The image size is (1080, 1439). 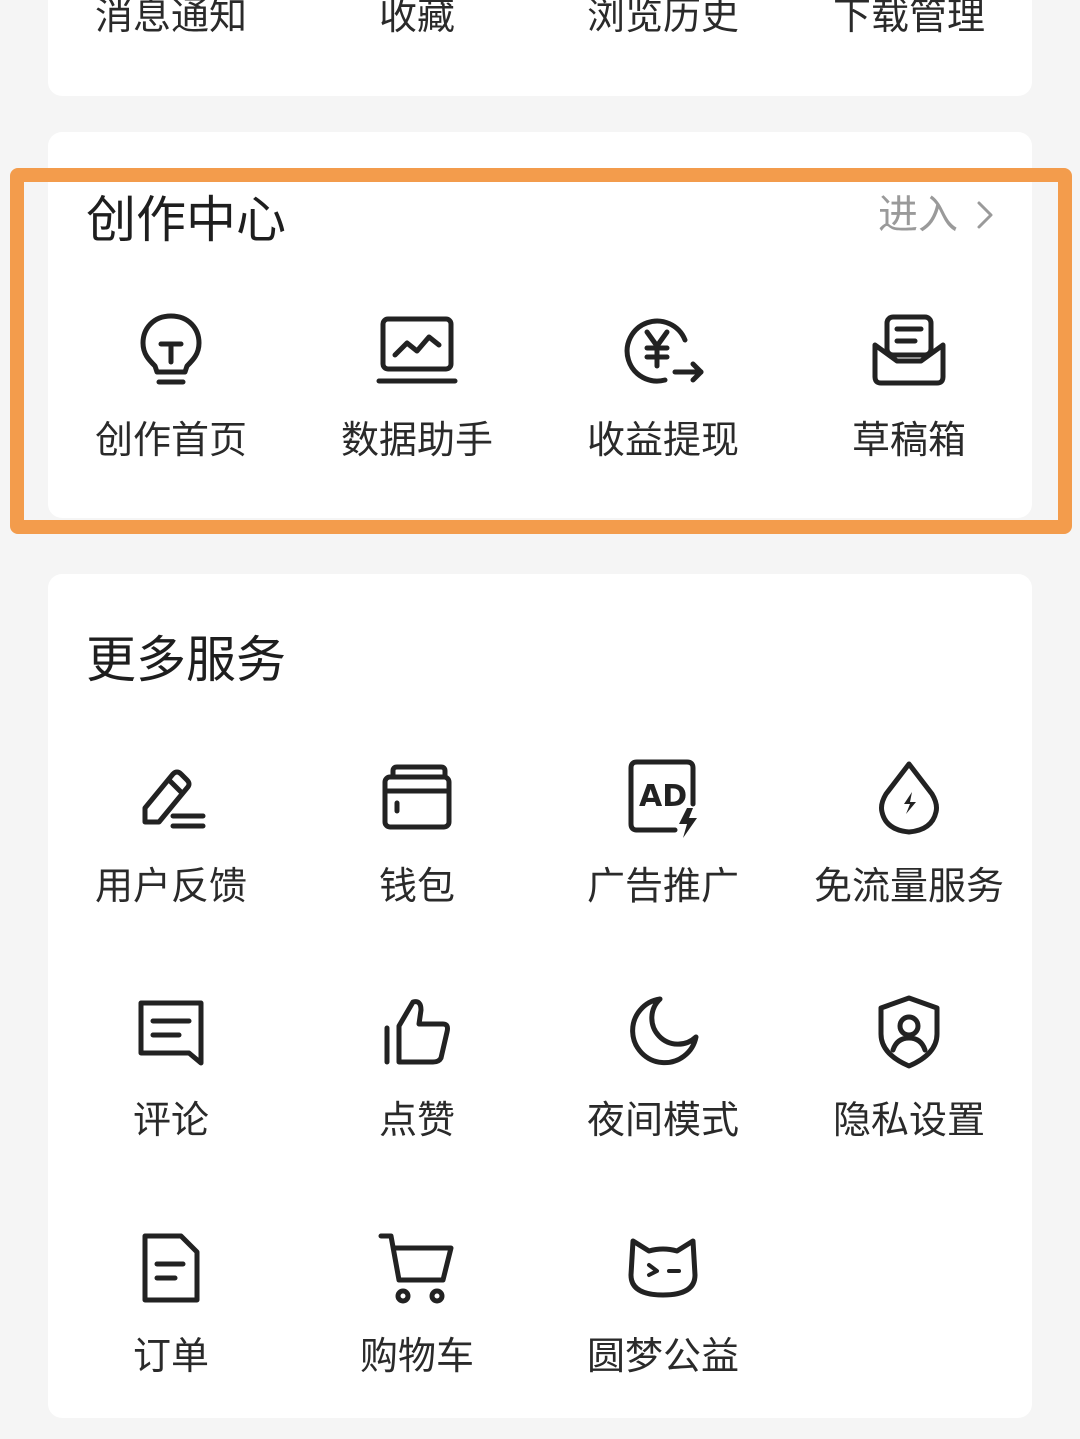 What do you see at coordinates (909, 350) in the screenshot?
I see `draft-box-icon` at bounding box center [909, 350].